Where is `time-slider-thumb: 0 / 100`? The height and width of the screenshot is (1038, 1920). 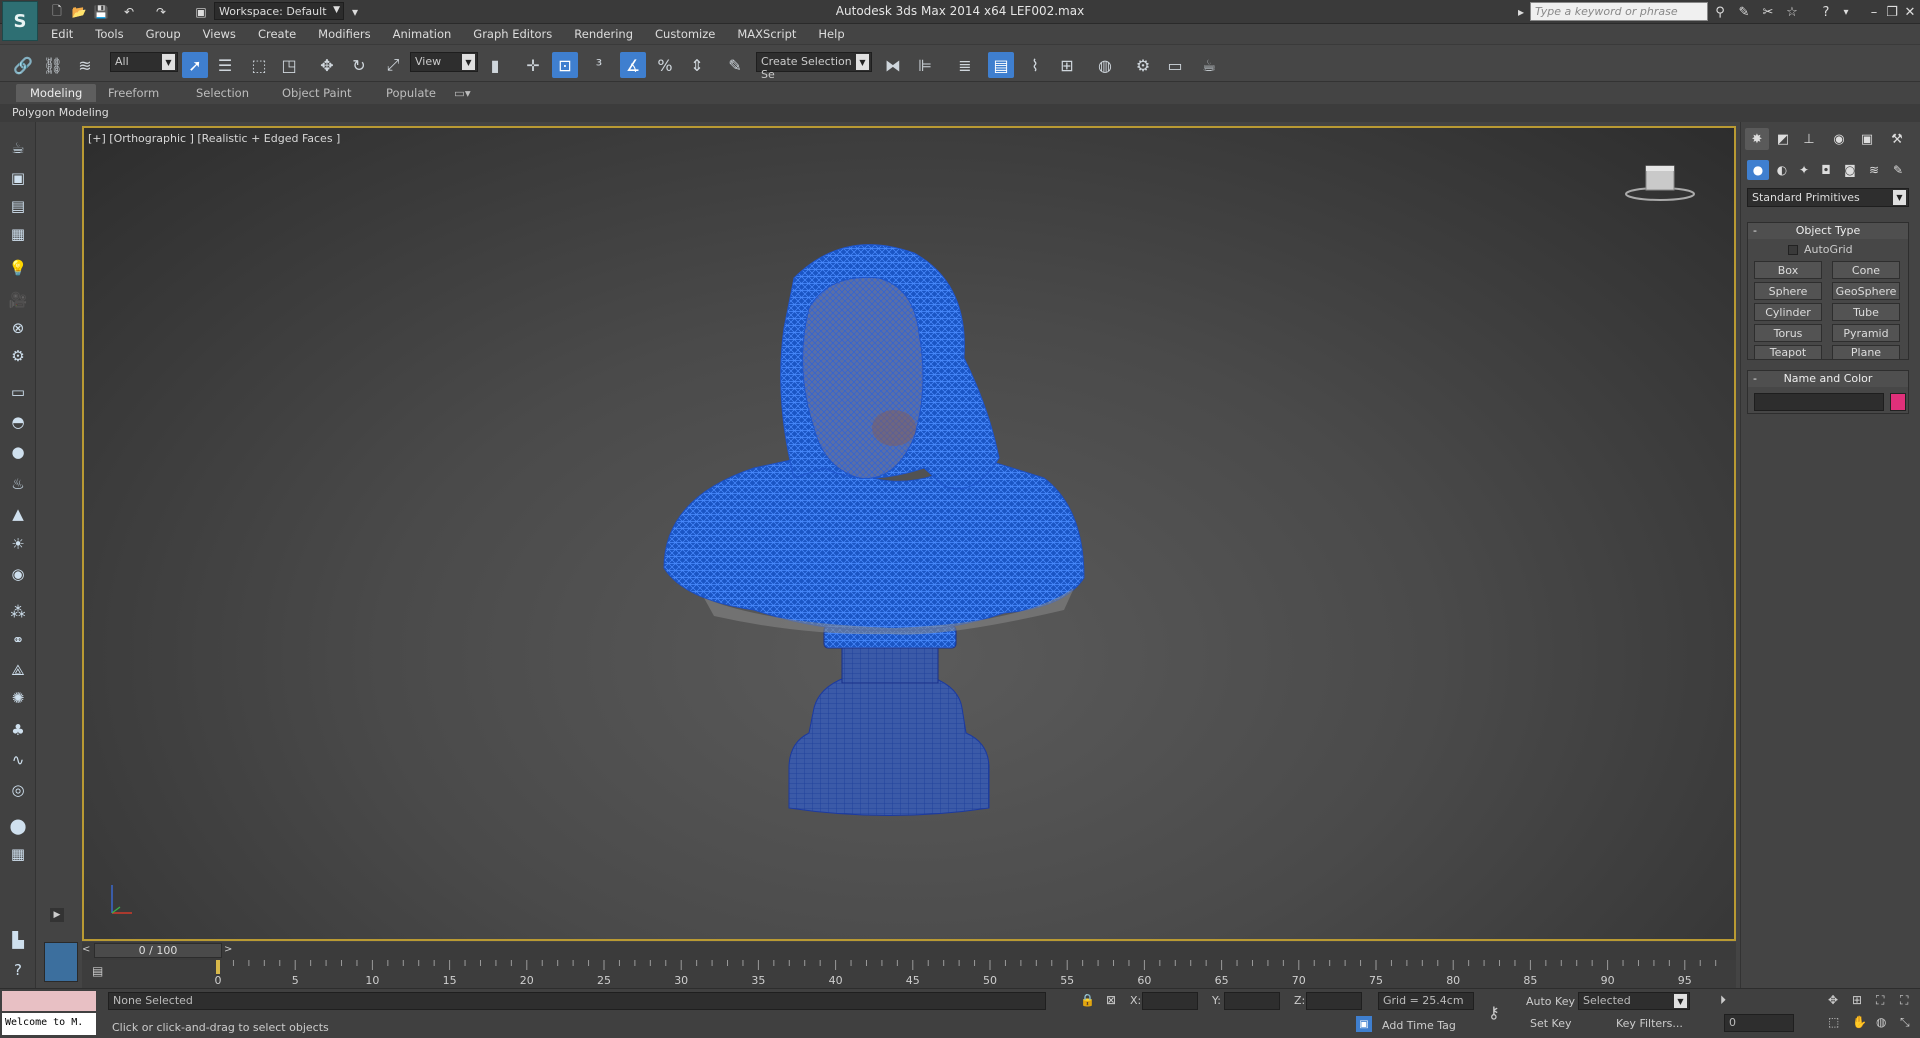
time-slider-thumb: 0 / 100 is located at coordinates (158, 950).